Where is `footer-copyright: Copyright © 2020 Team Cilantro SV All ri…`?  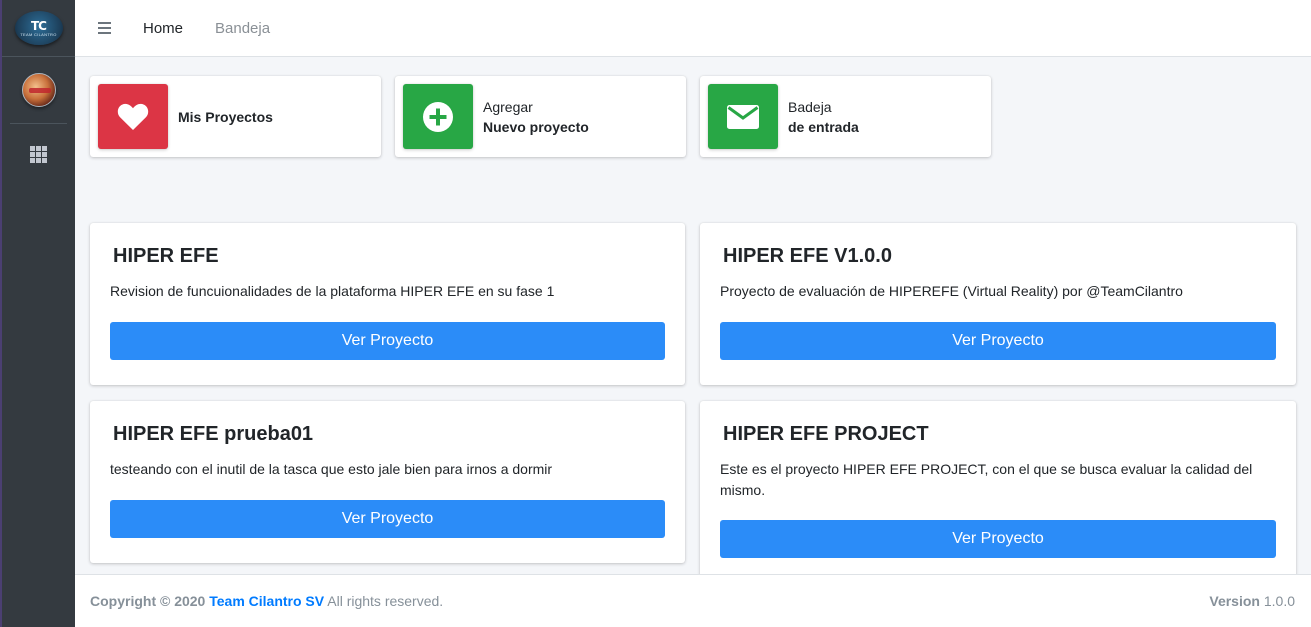
footer-copyright: Copyright © 2020 Team Cilantro SV All ri… is located at coordinates (266, 601).